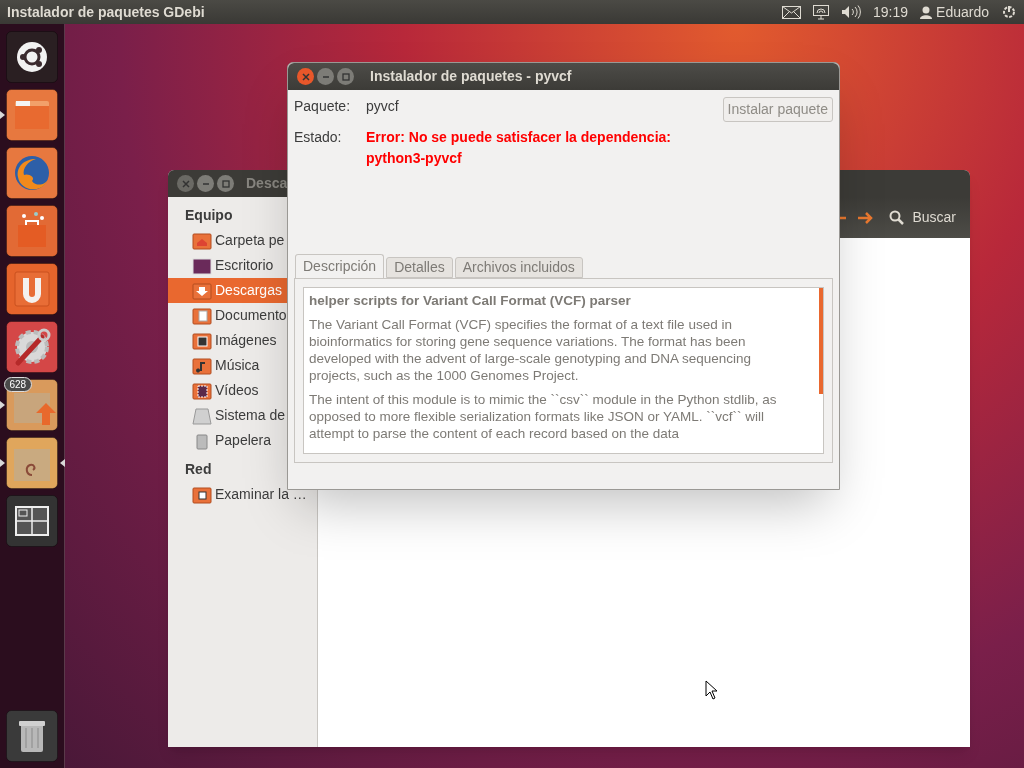 Image resolution: width=1024 pixels, height=768 pixels. Describe the element at coordinates (32, 736) in the screenshot. I see `trash-icon` at that location.